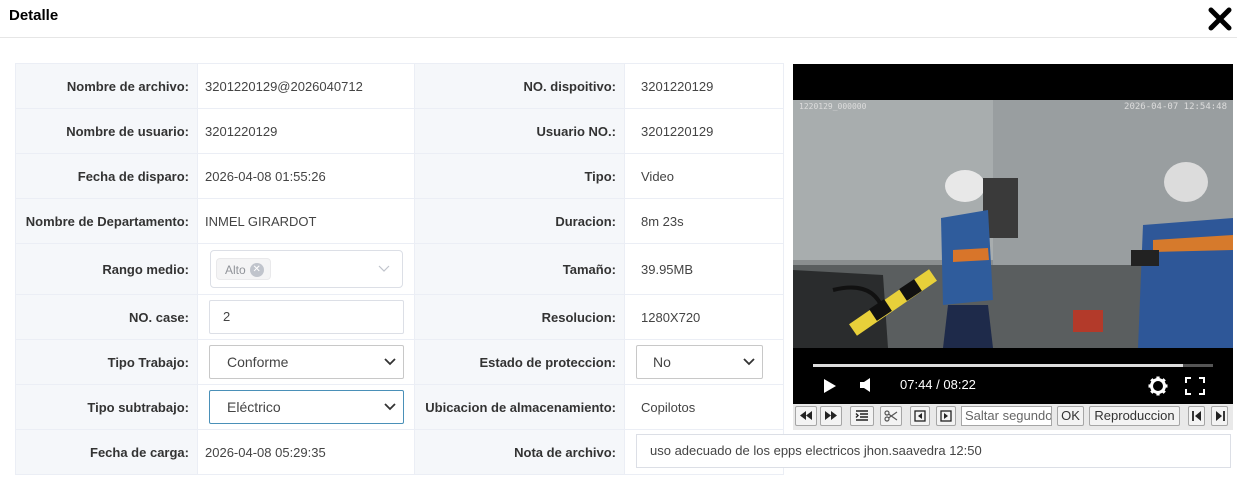 The width and height of the screenshot is (1237, 480). I want to click on tipo-trabajo-select: Conforme, so click(306, 362).